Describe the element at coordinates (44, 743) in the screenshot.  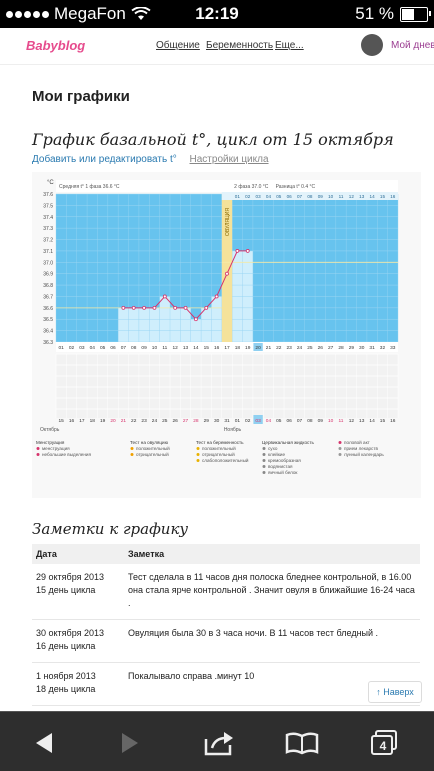
I see `back-arrow-icon` at that location.